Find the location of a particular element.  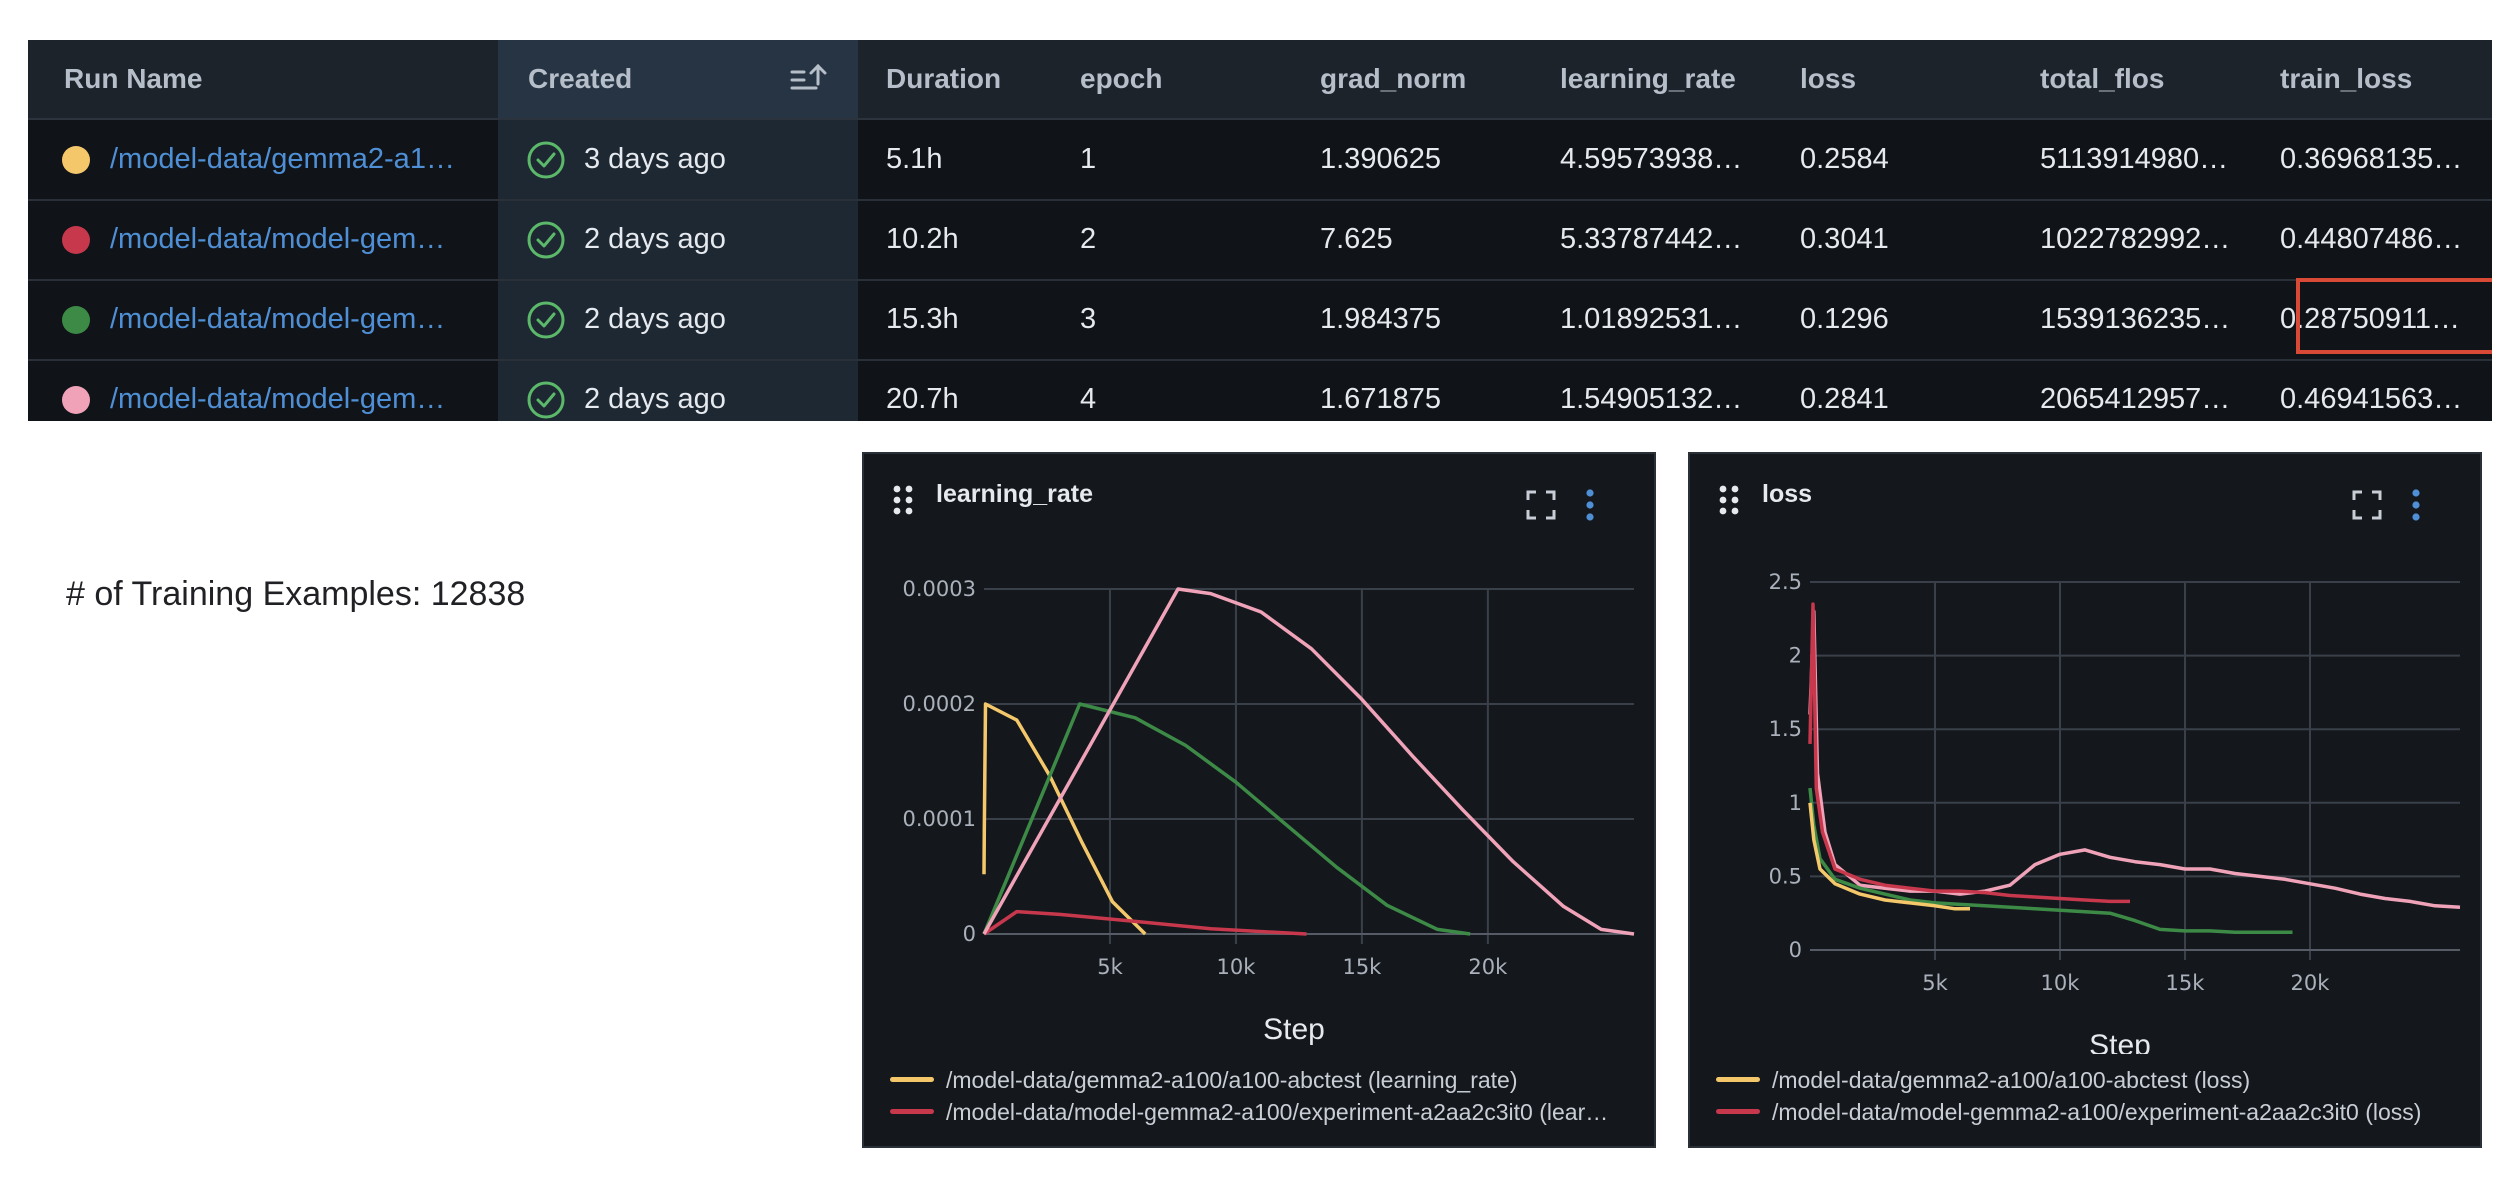

panel-title: loss is located at coordinates (1787, 494).